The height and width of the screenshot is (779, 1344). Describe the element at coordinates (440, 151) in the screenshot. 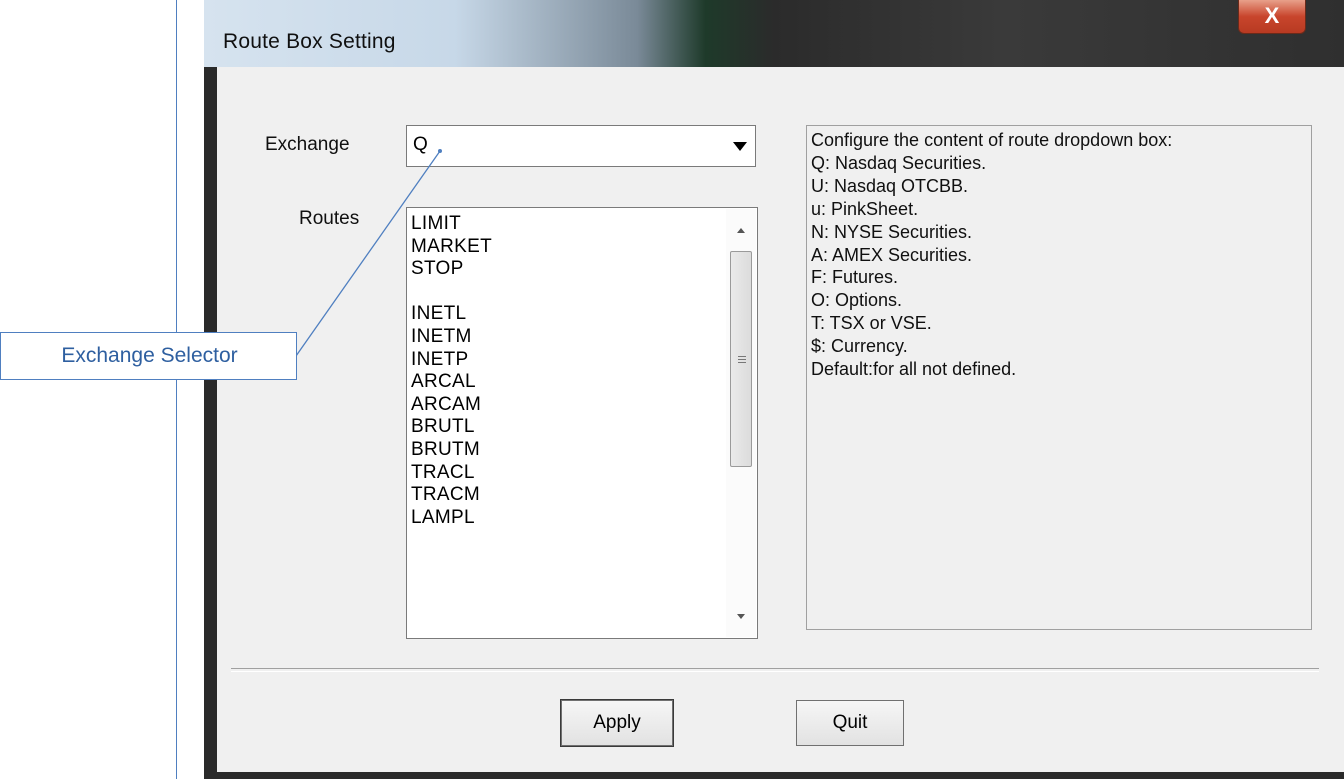

I see `callout-dot` at that location.